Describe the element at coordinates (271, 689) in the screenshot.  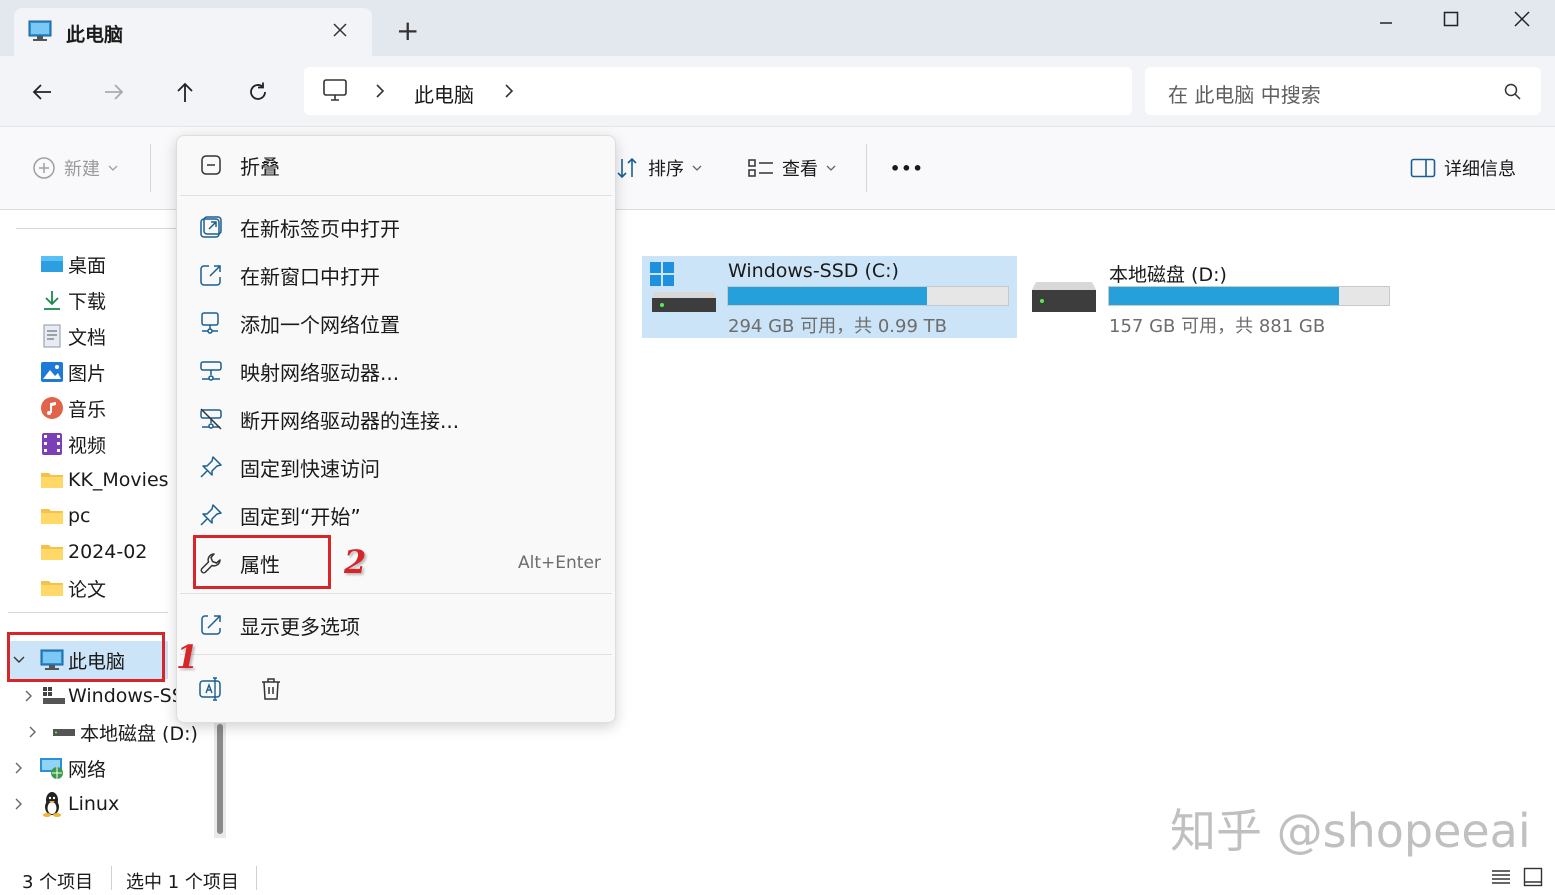
I see `delete-icon` at that location.